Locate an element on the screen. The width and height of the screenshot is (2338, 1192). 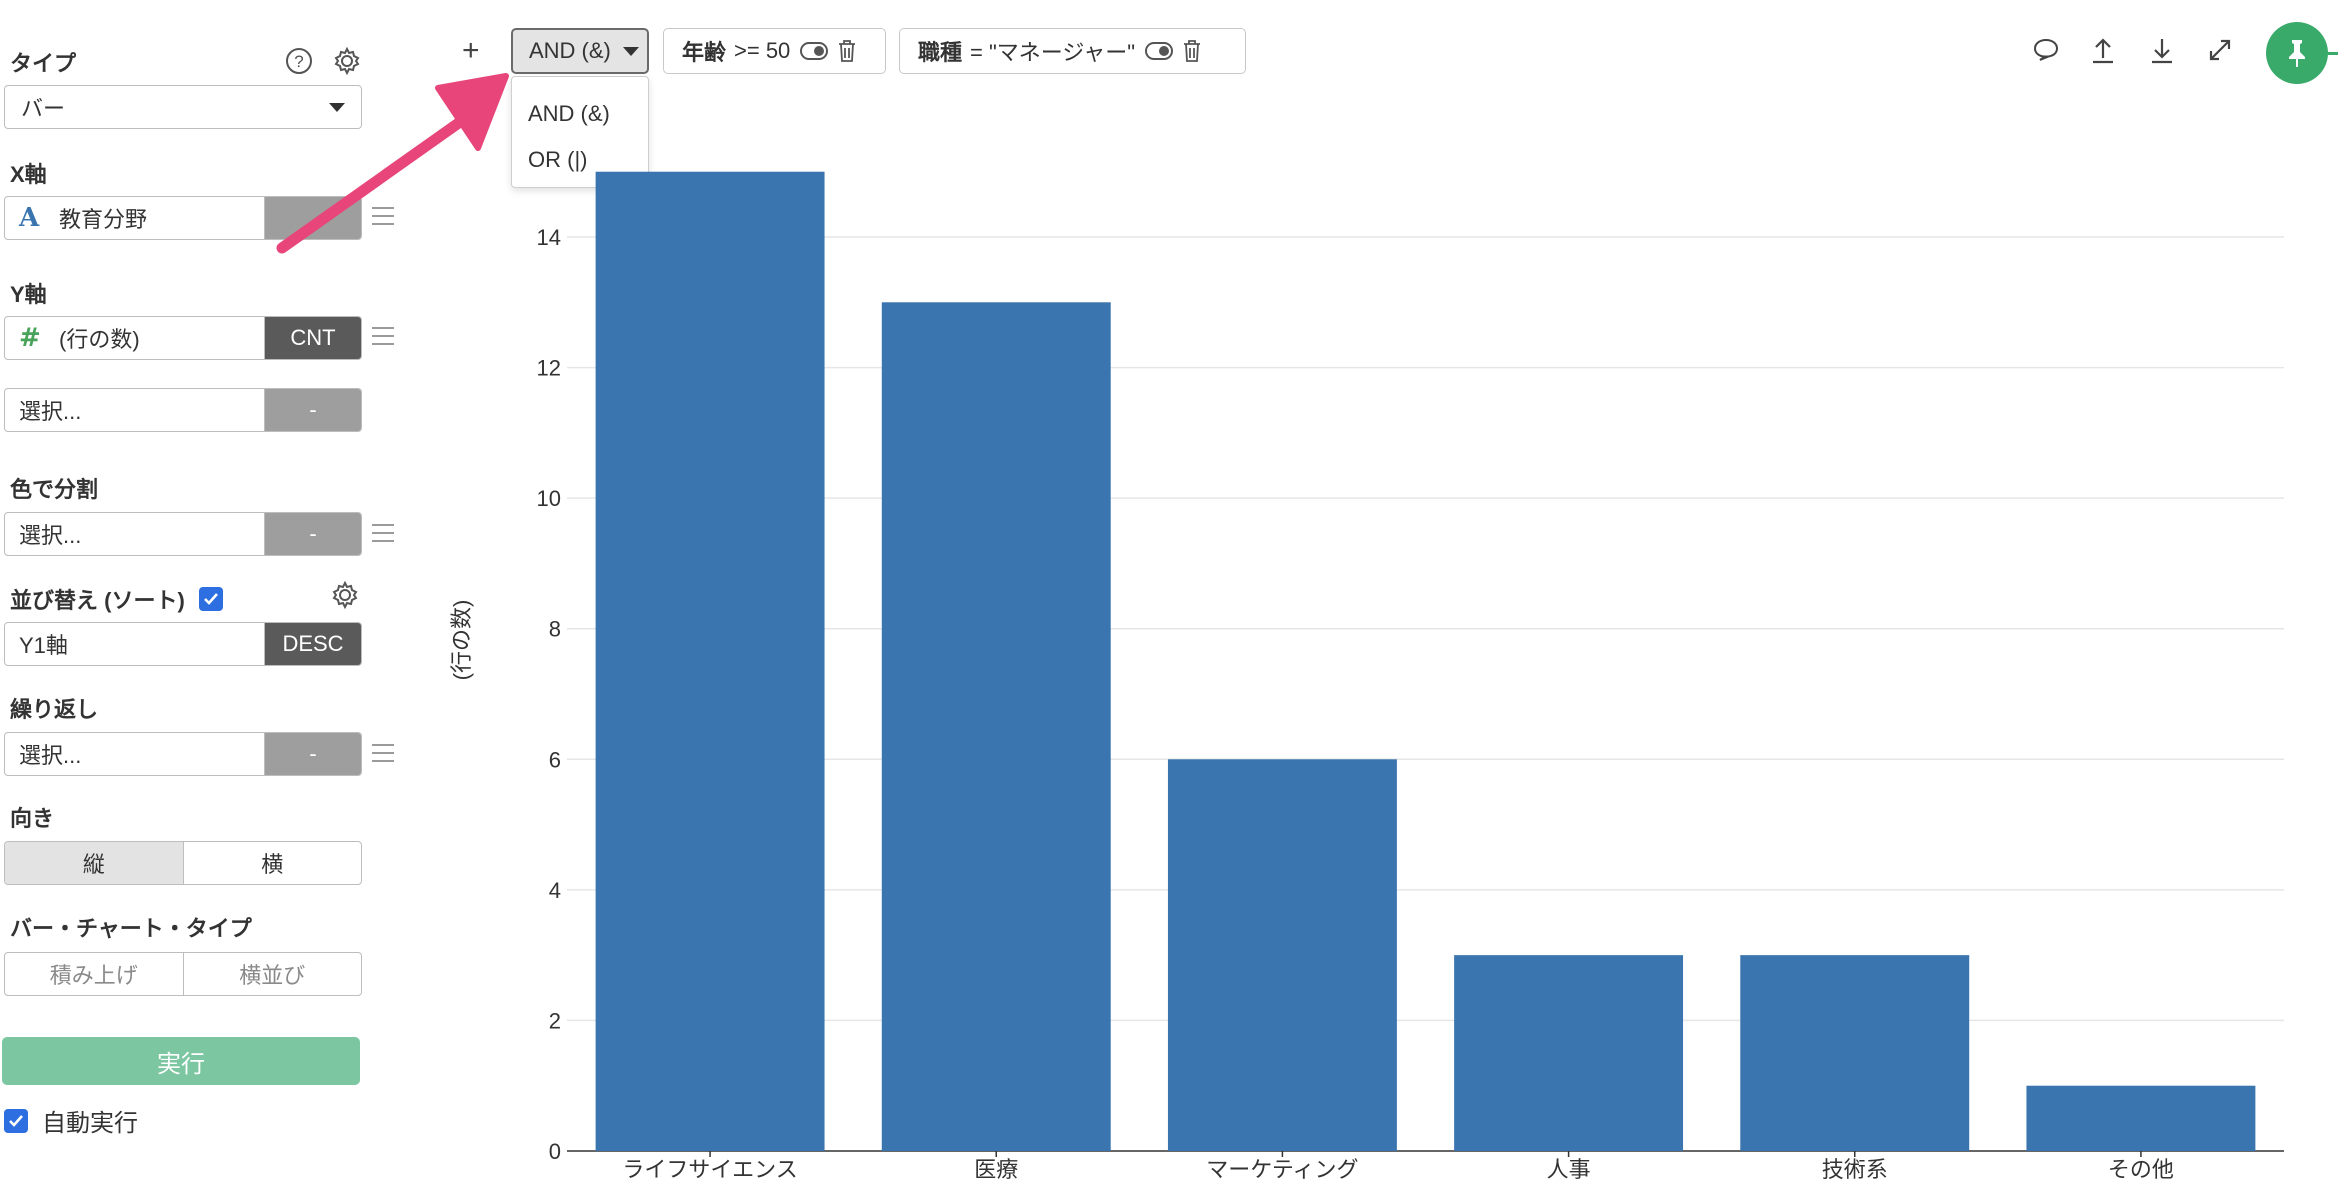
y-tick-label: 2 is located at coordinates (555, 1020).